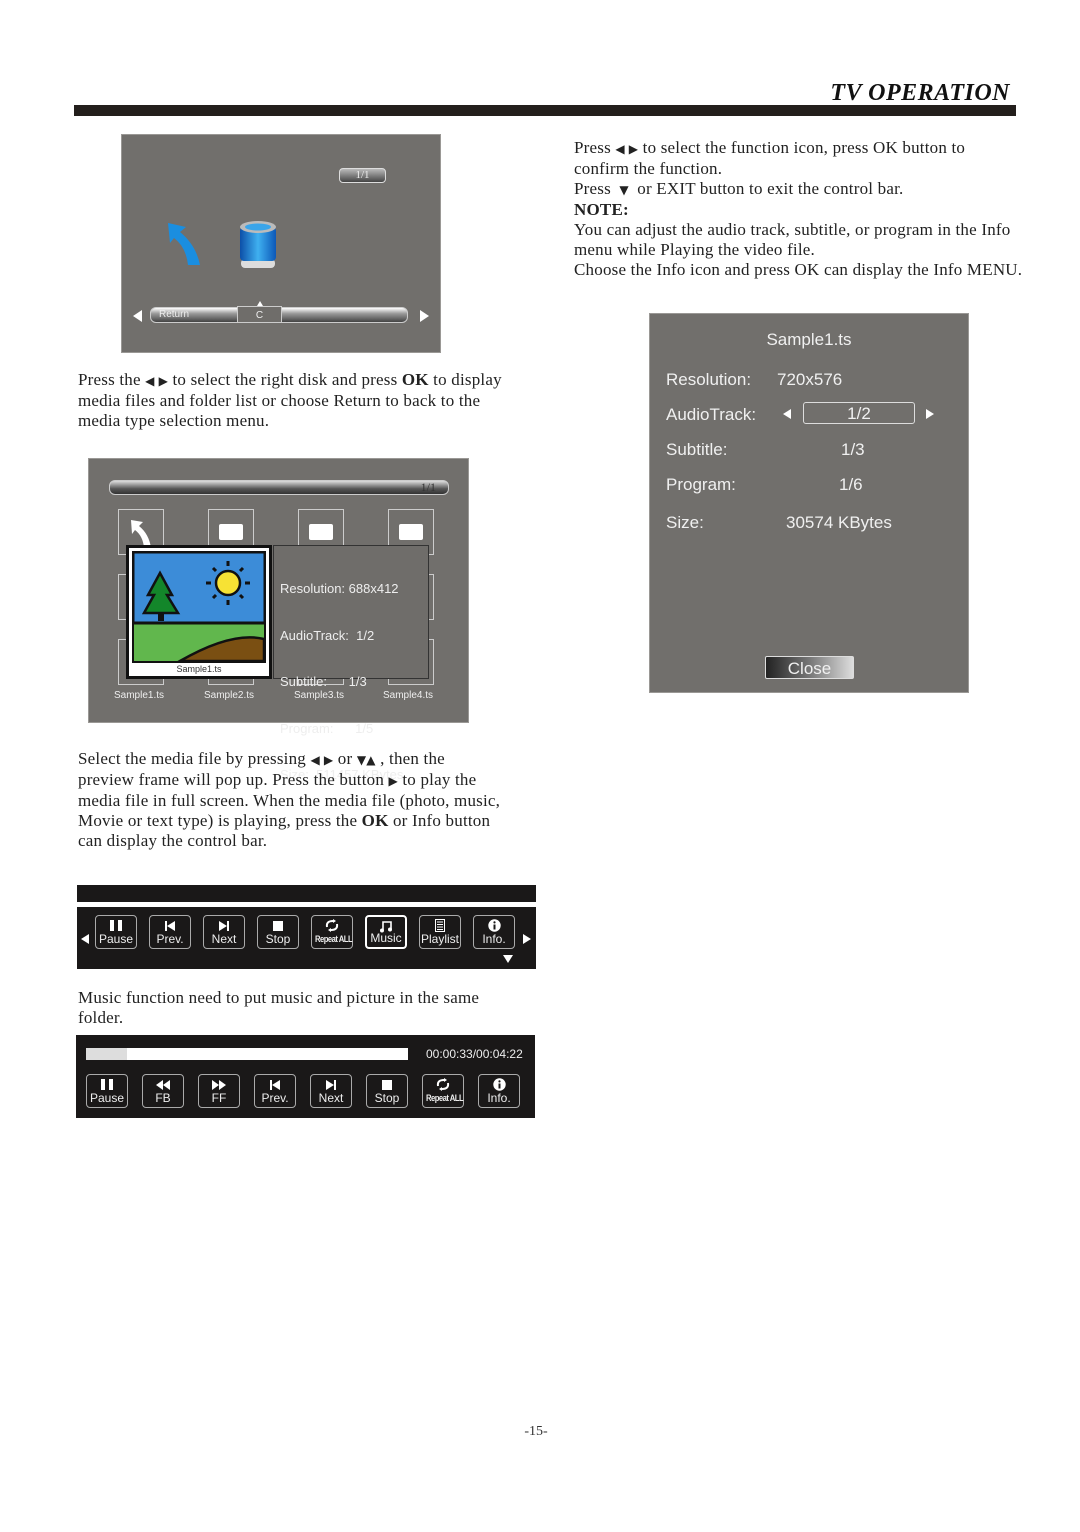 Image resolution: width=1080 pixels, height=1532 pixels. Describe the element at coordinates (327, 635) in the screenshot. I see `info-audiotrack: AudioTrack: 1/2` at that location.